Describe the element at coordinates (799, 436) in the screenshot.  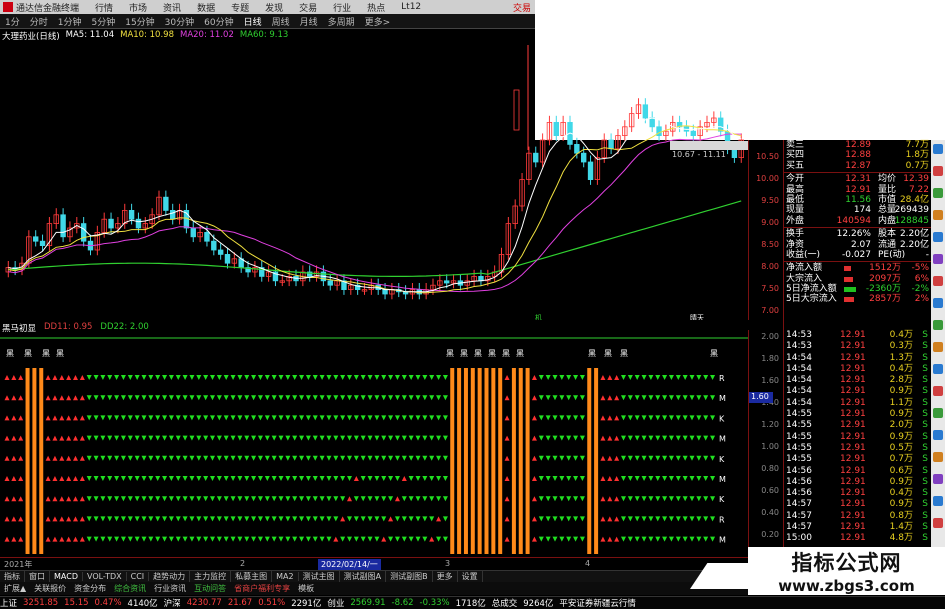
I see `tick-time: 14:55` at that location.